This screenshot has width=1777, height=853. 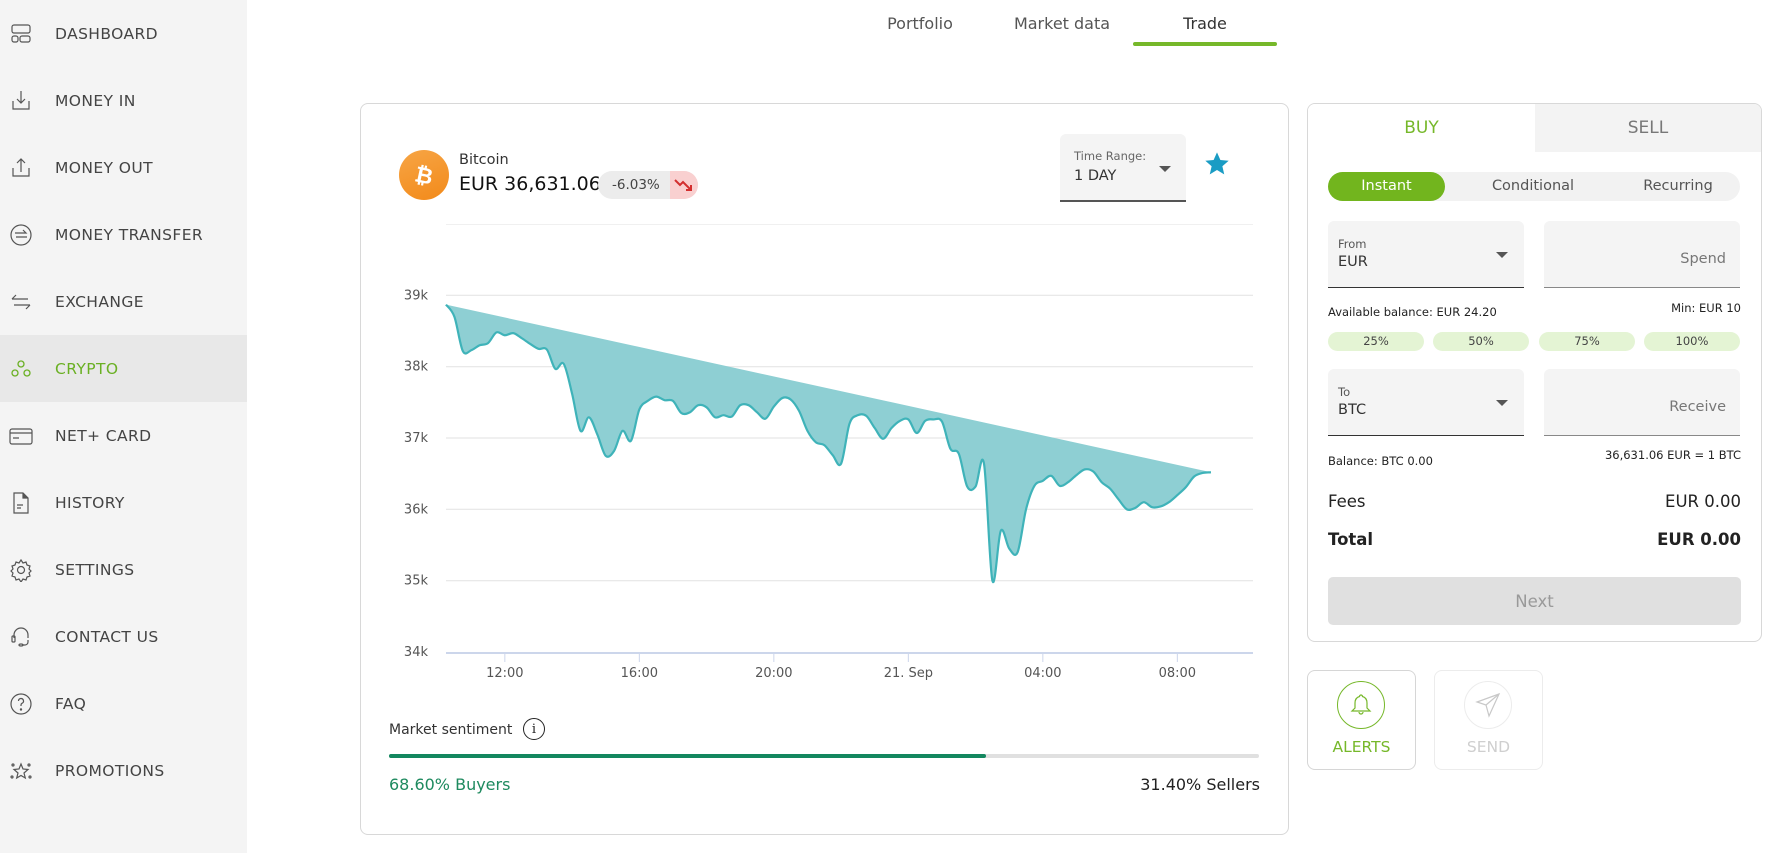 I want to click on star-sparkle-icon, so click(x=21, y=771).